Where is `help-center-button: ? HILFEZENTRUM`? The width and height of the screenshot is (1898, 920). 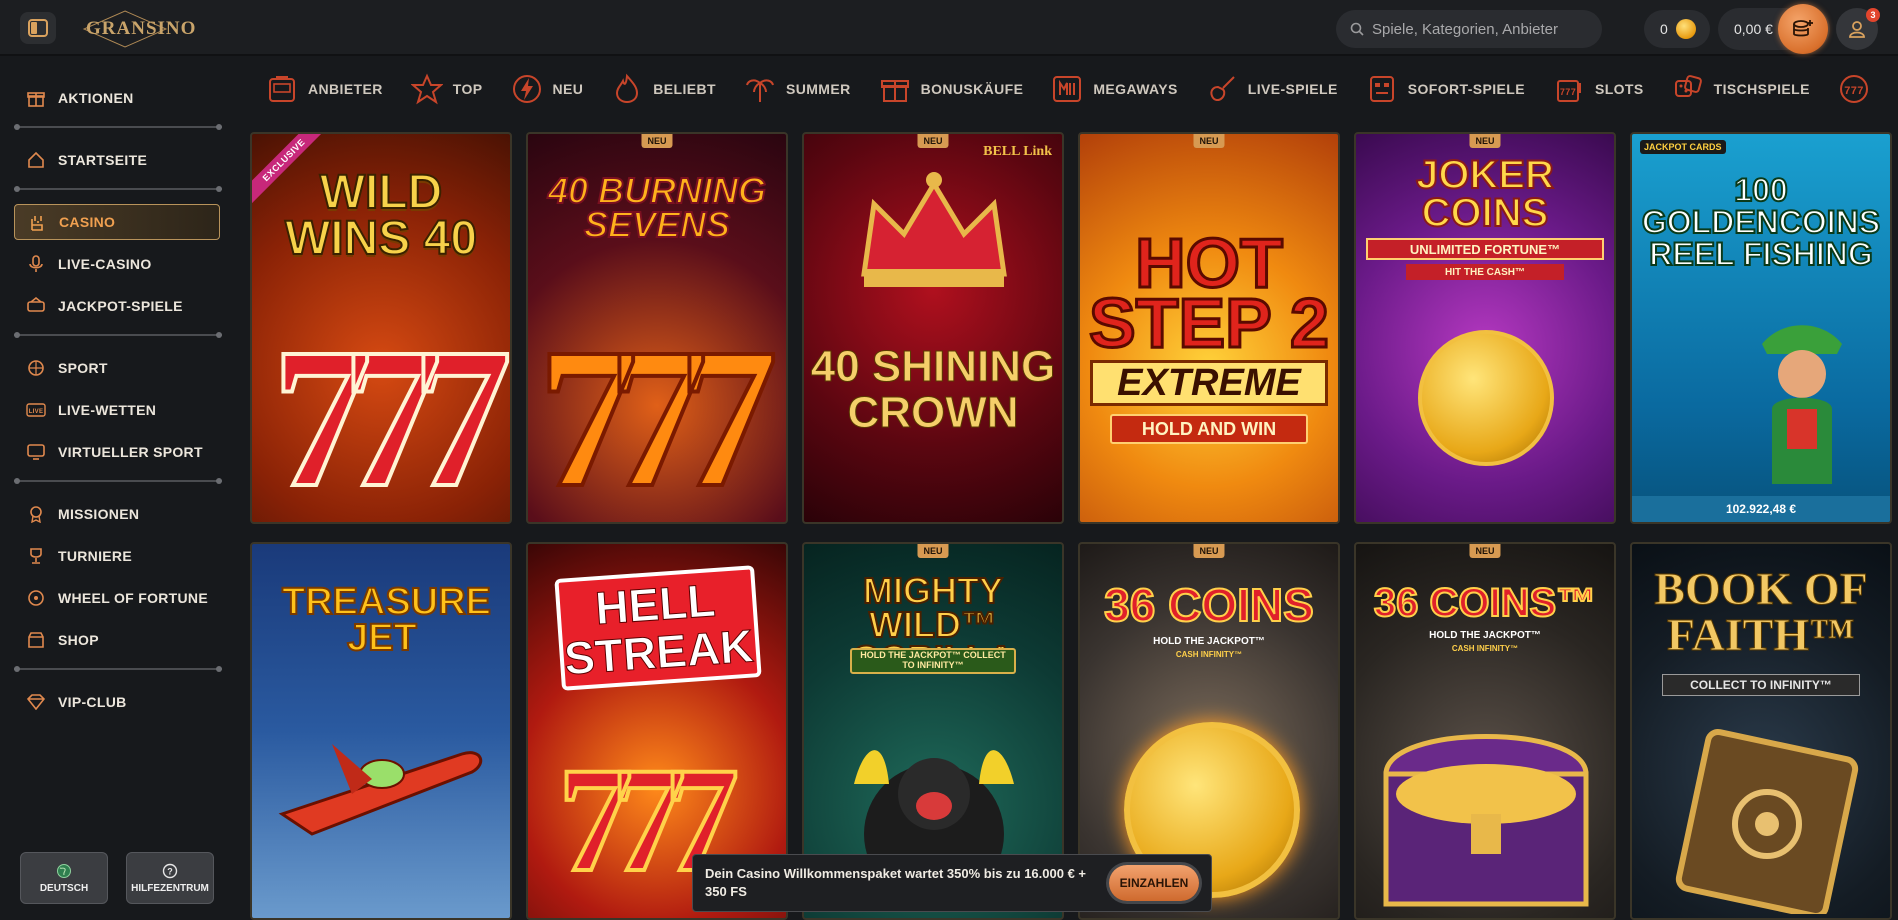
help-center-button: ? HILFEZENTRUM is located at coordinates (170, 878).